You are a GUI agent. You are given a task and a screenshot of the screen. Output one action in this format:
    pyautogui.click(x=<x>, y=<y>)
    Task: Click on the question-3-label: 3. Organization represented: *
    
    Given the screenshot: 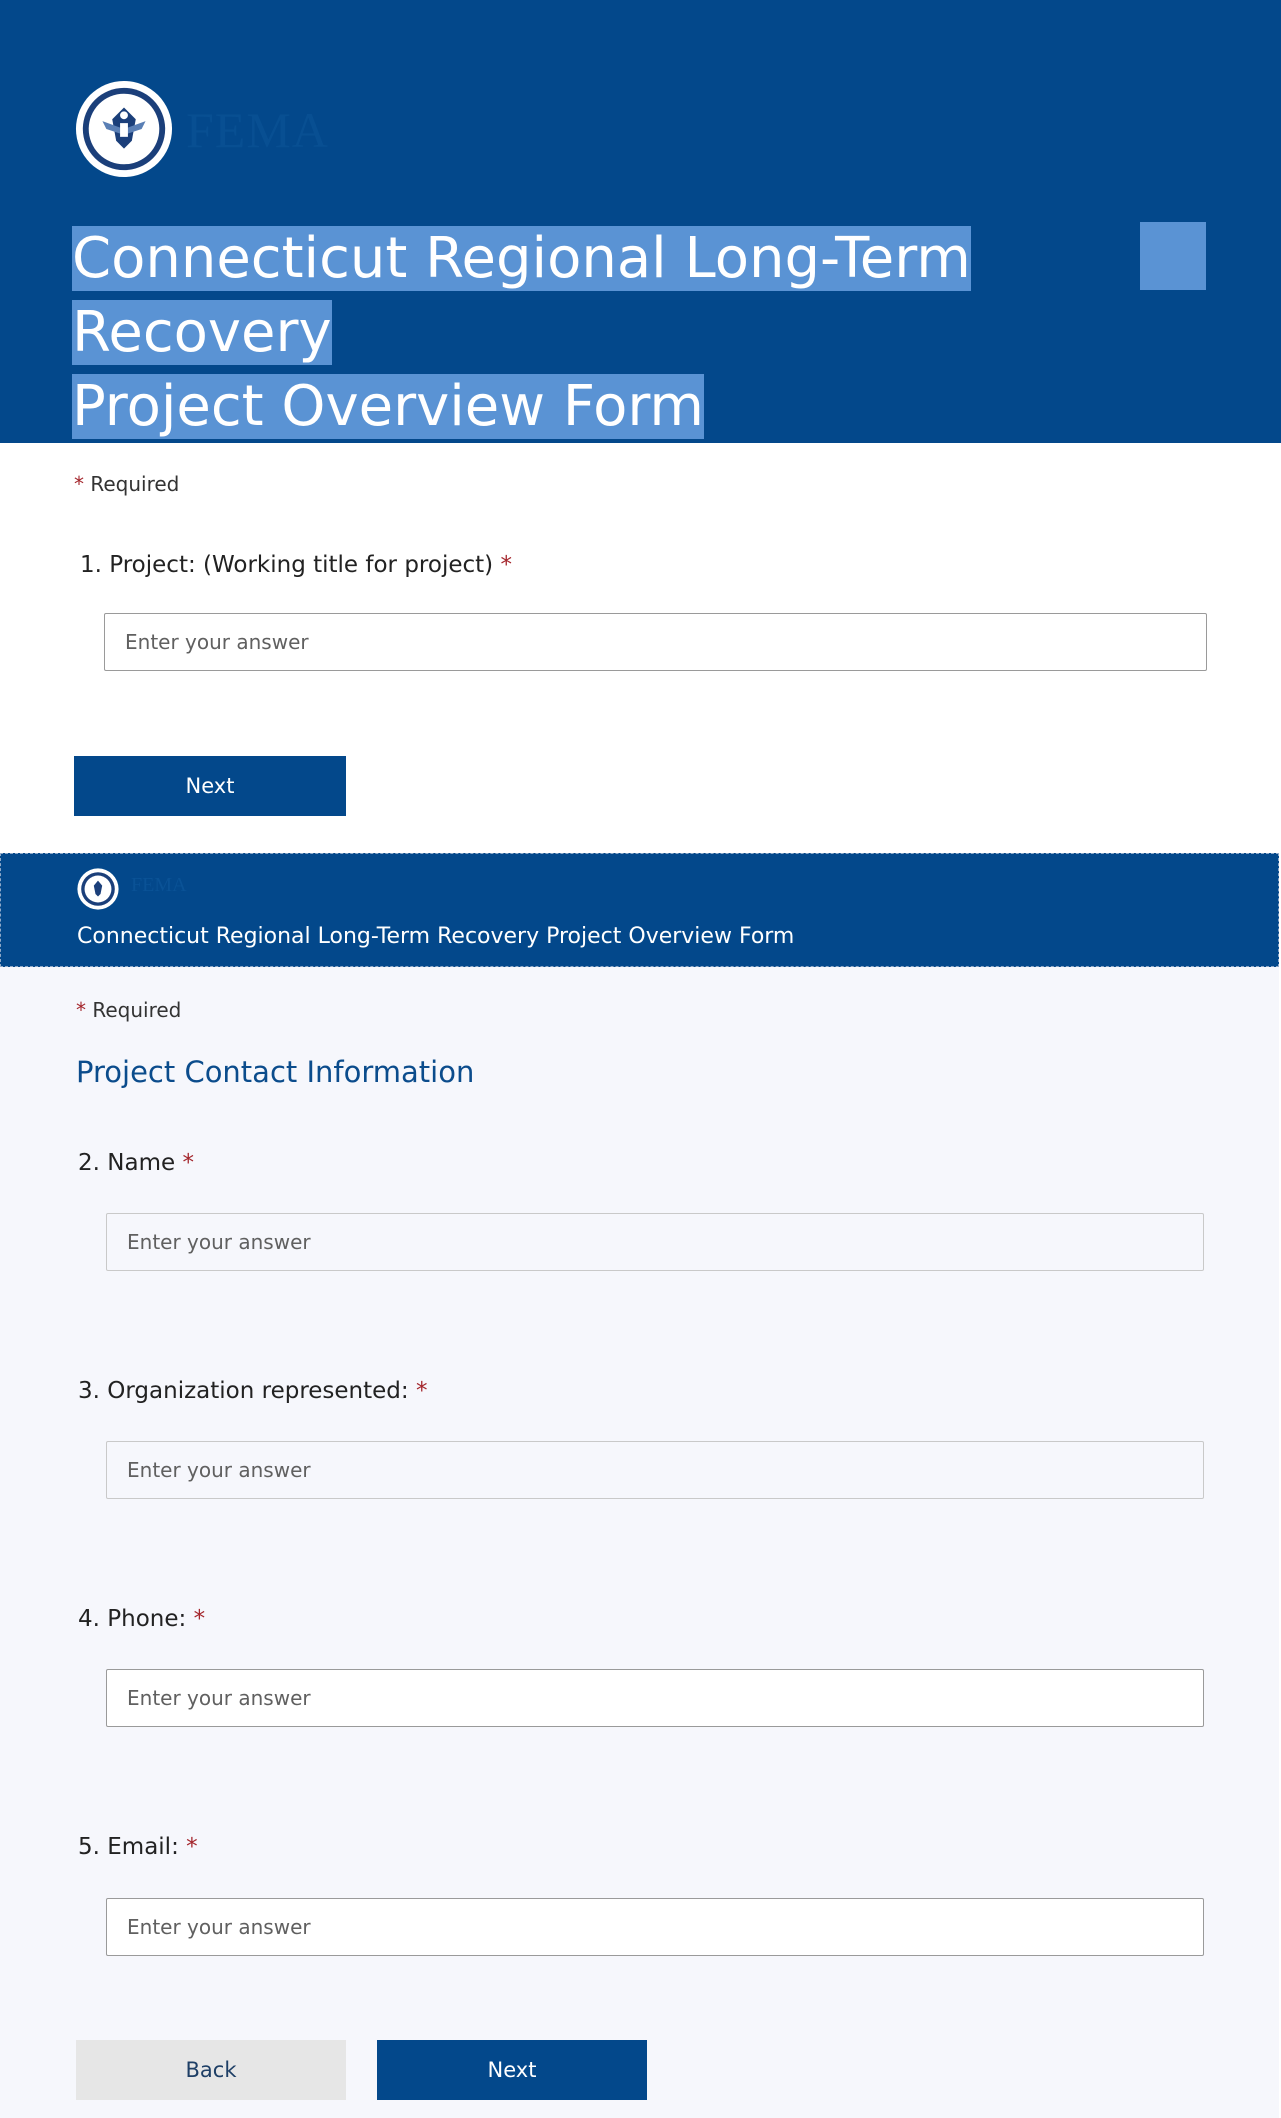 What is the action you would take?
    pyautogui.click(x=252, y=1391)
    